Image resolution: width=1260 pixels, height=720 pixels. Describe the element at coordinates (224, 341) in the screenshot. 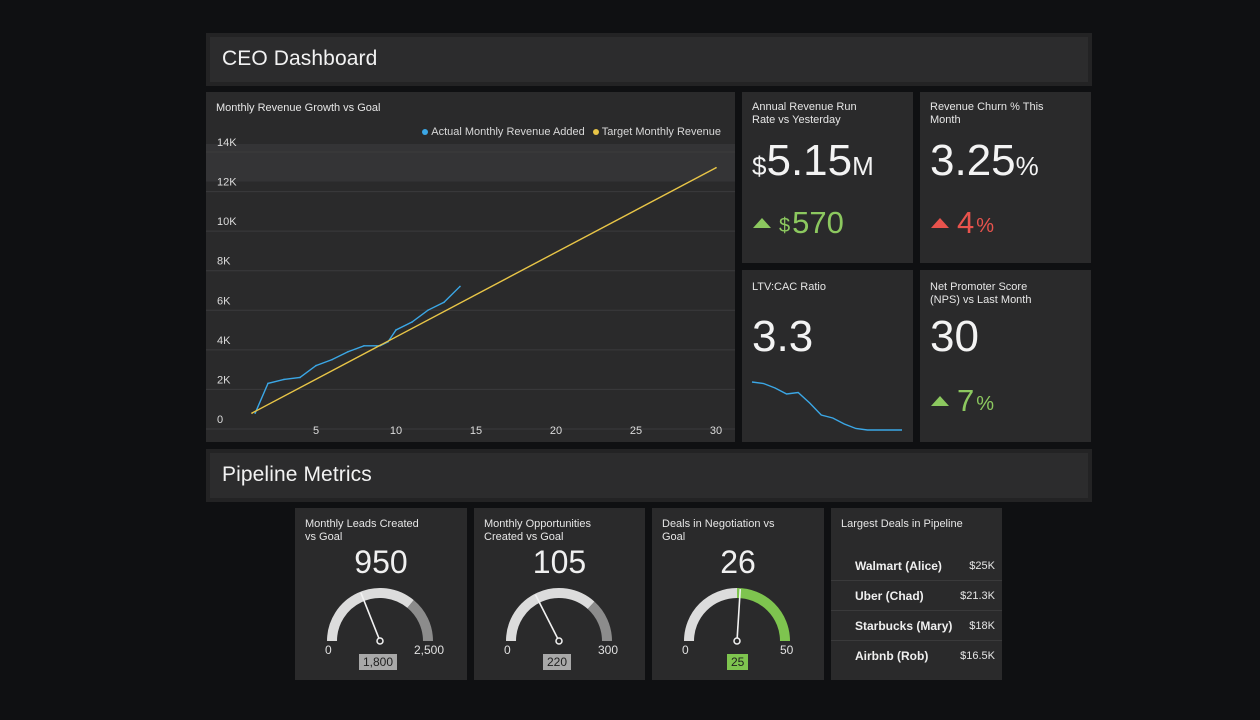

I see `y-tick-label: 4K` at that location.